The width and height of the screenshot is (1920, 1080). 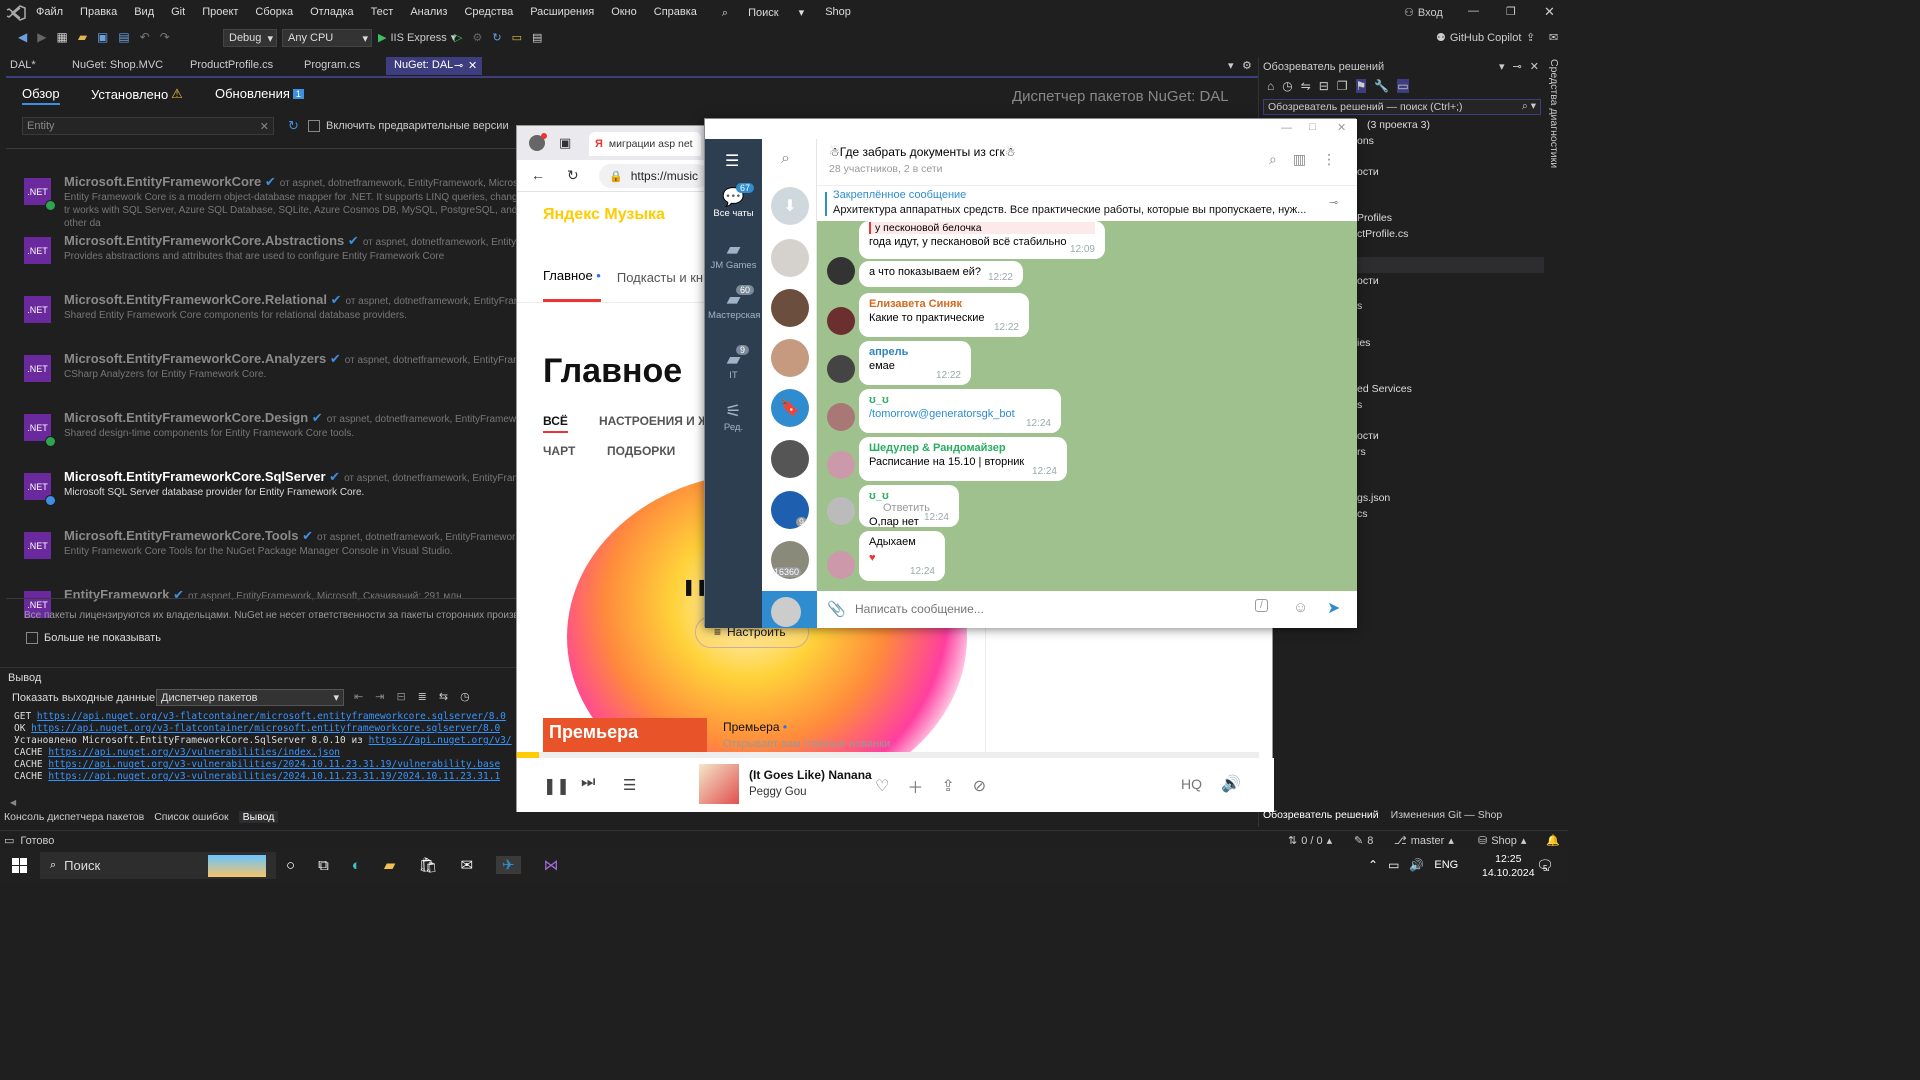 I want to click on attach-icon: ⚙, so click(x=477, y=37).